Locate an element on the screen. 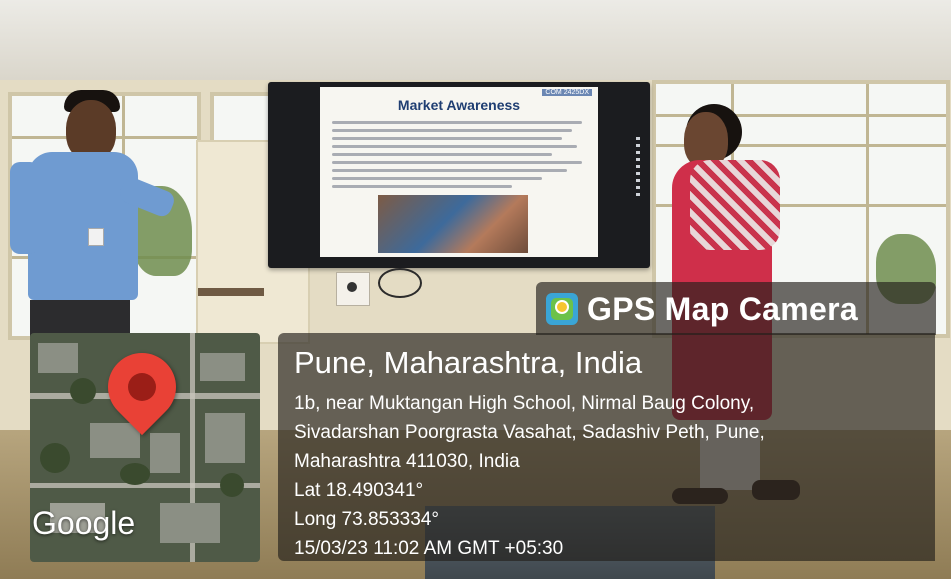 This screenshot has width=951, height=579. gps-map-camera-brand: GPS Map Camera is located at coordinates (736, 308).